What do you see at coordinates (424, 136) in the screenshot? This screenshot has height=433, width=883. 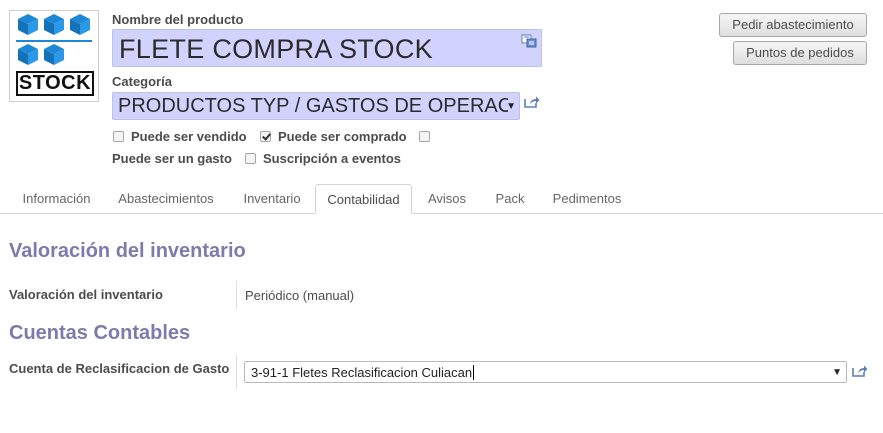 I see `unlabeled-checkbox` at bounding box center [424, 136].